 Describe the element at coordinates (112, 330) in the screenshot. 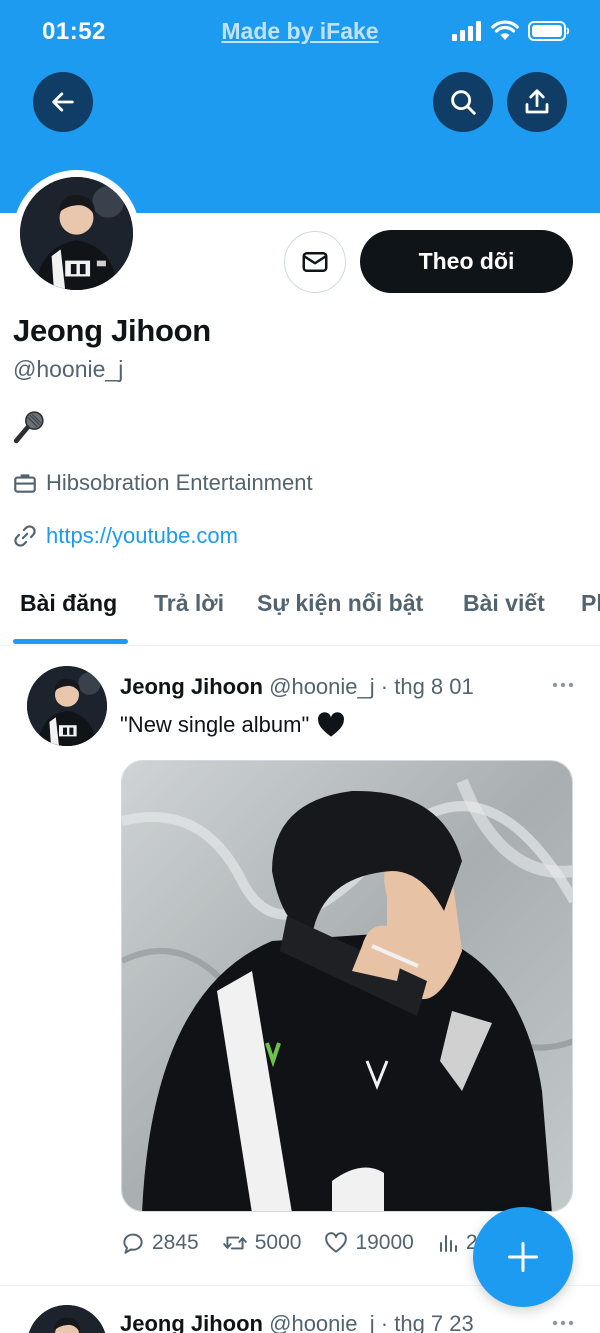

I see `profile-display-name: Jeong Jihoon` at that location.